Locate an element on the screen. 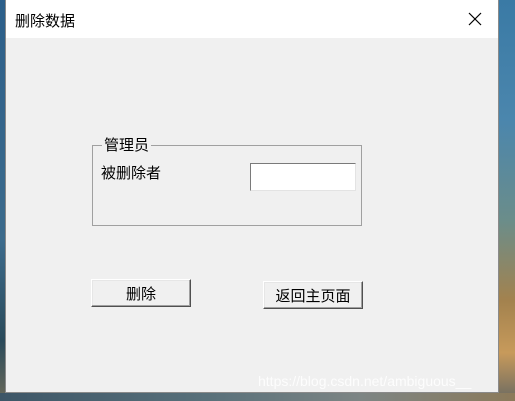  deleted-user-label: 被删除者 is located at coordinates (131, 173).